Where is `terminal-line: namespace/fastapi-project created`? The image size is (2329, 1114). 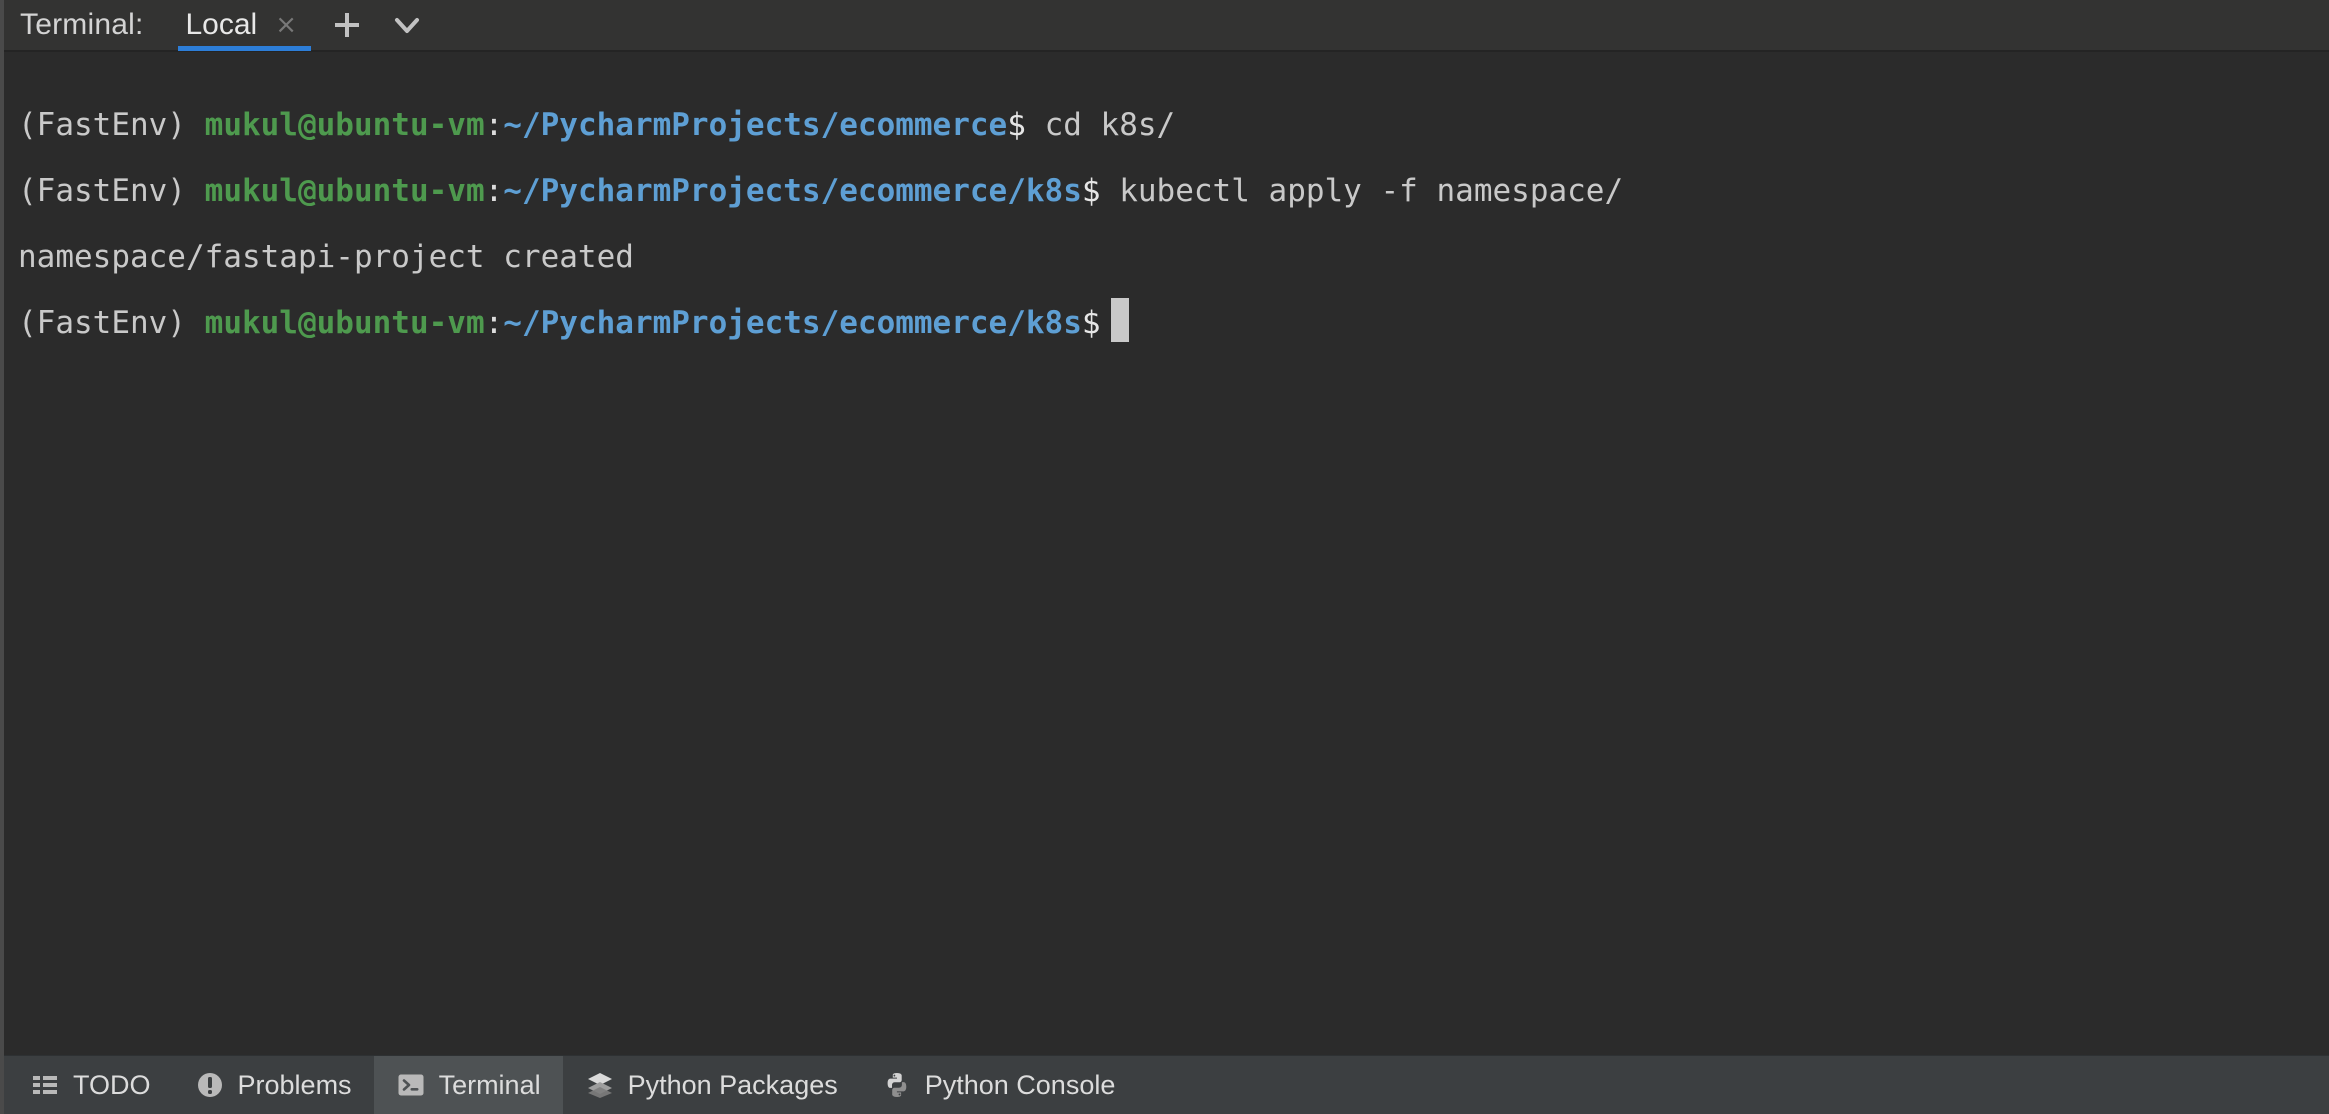 terminal-line: namespace/fastapi-project created is located at coordinates (1173, 257).